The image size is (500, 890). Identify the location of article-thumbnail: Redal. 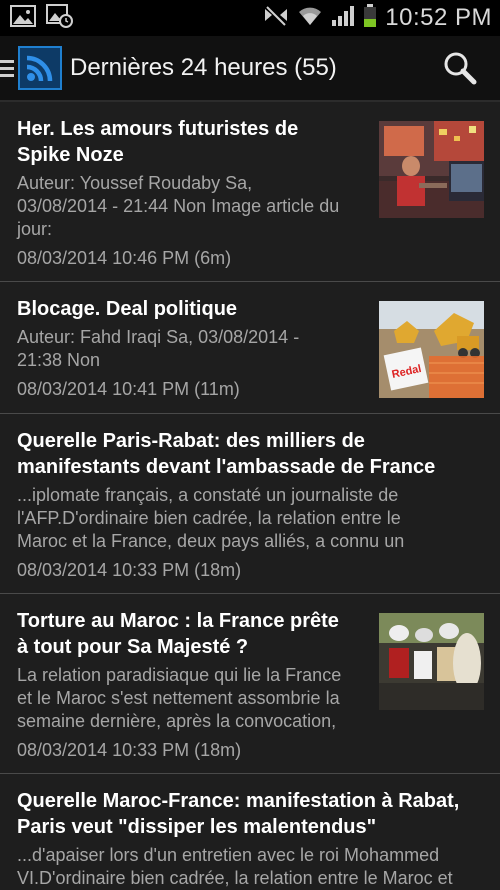
(431, 349).